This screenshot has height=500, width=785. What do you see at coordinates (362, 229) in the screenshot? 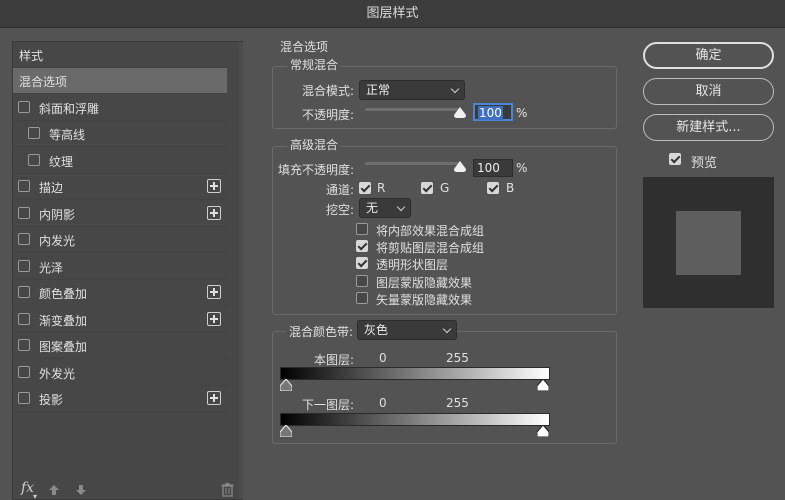
I see `blend-interior-effects-checkbox` at bounding box center [362, 229].